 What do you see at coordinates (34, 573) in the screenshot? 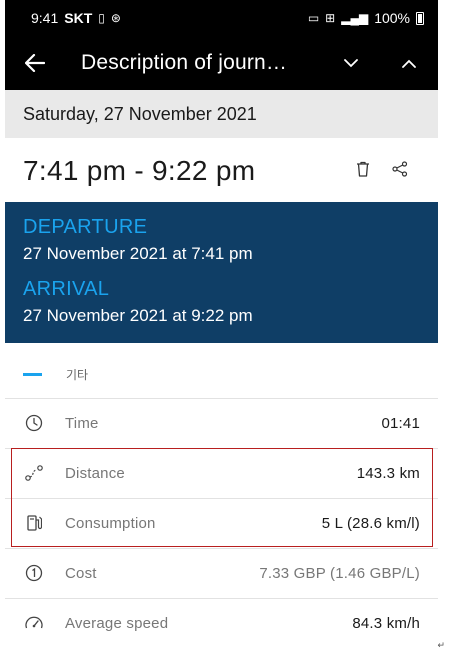
I see `coin-icon` at bounding box center [34, 573].